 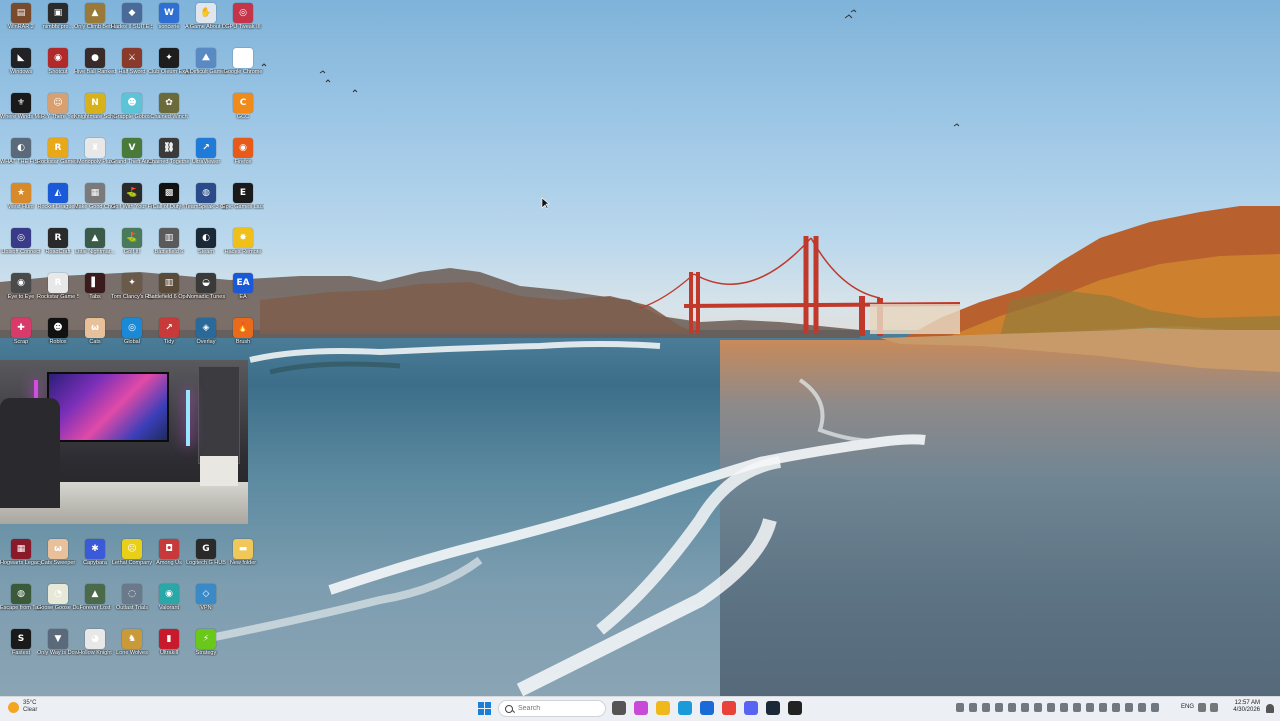 I want to click on desktop-icon: ⛳ Golf It!, so click(x=132, y=247).